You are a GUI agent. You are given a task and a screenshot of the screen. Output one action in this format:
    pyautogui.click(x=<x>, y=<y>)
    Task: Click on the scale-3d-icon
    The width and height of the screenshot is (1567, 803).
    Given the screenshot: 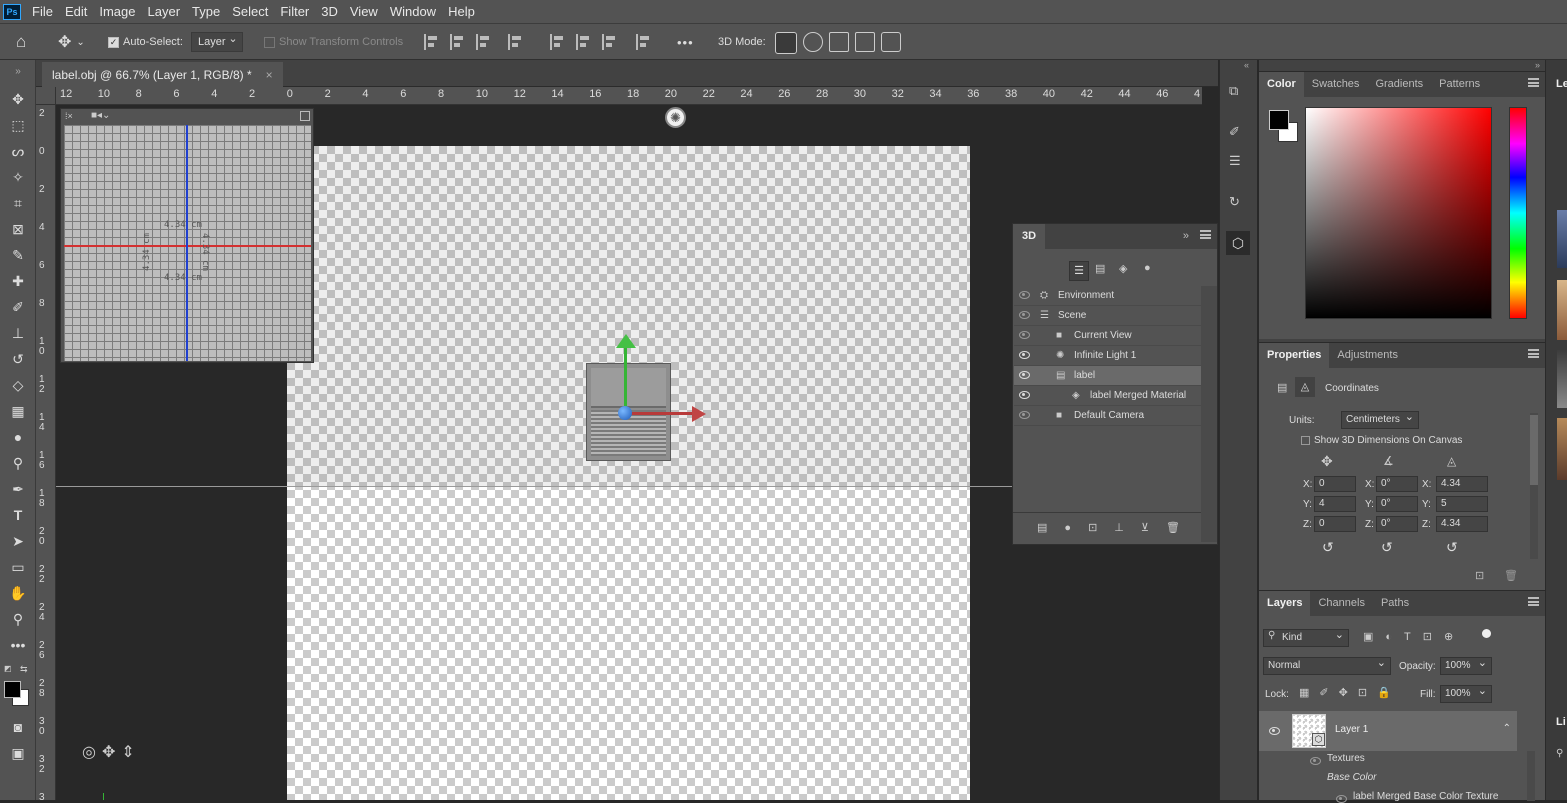 What is the action you would take?
    pyautogui.click(x=891, y=42)
    